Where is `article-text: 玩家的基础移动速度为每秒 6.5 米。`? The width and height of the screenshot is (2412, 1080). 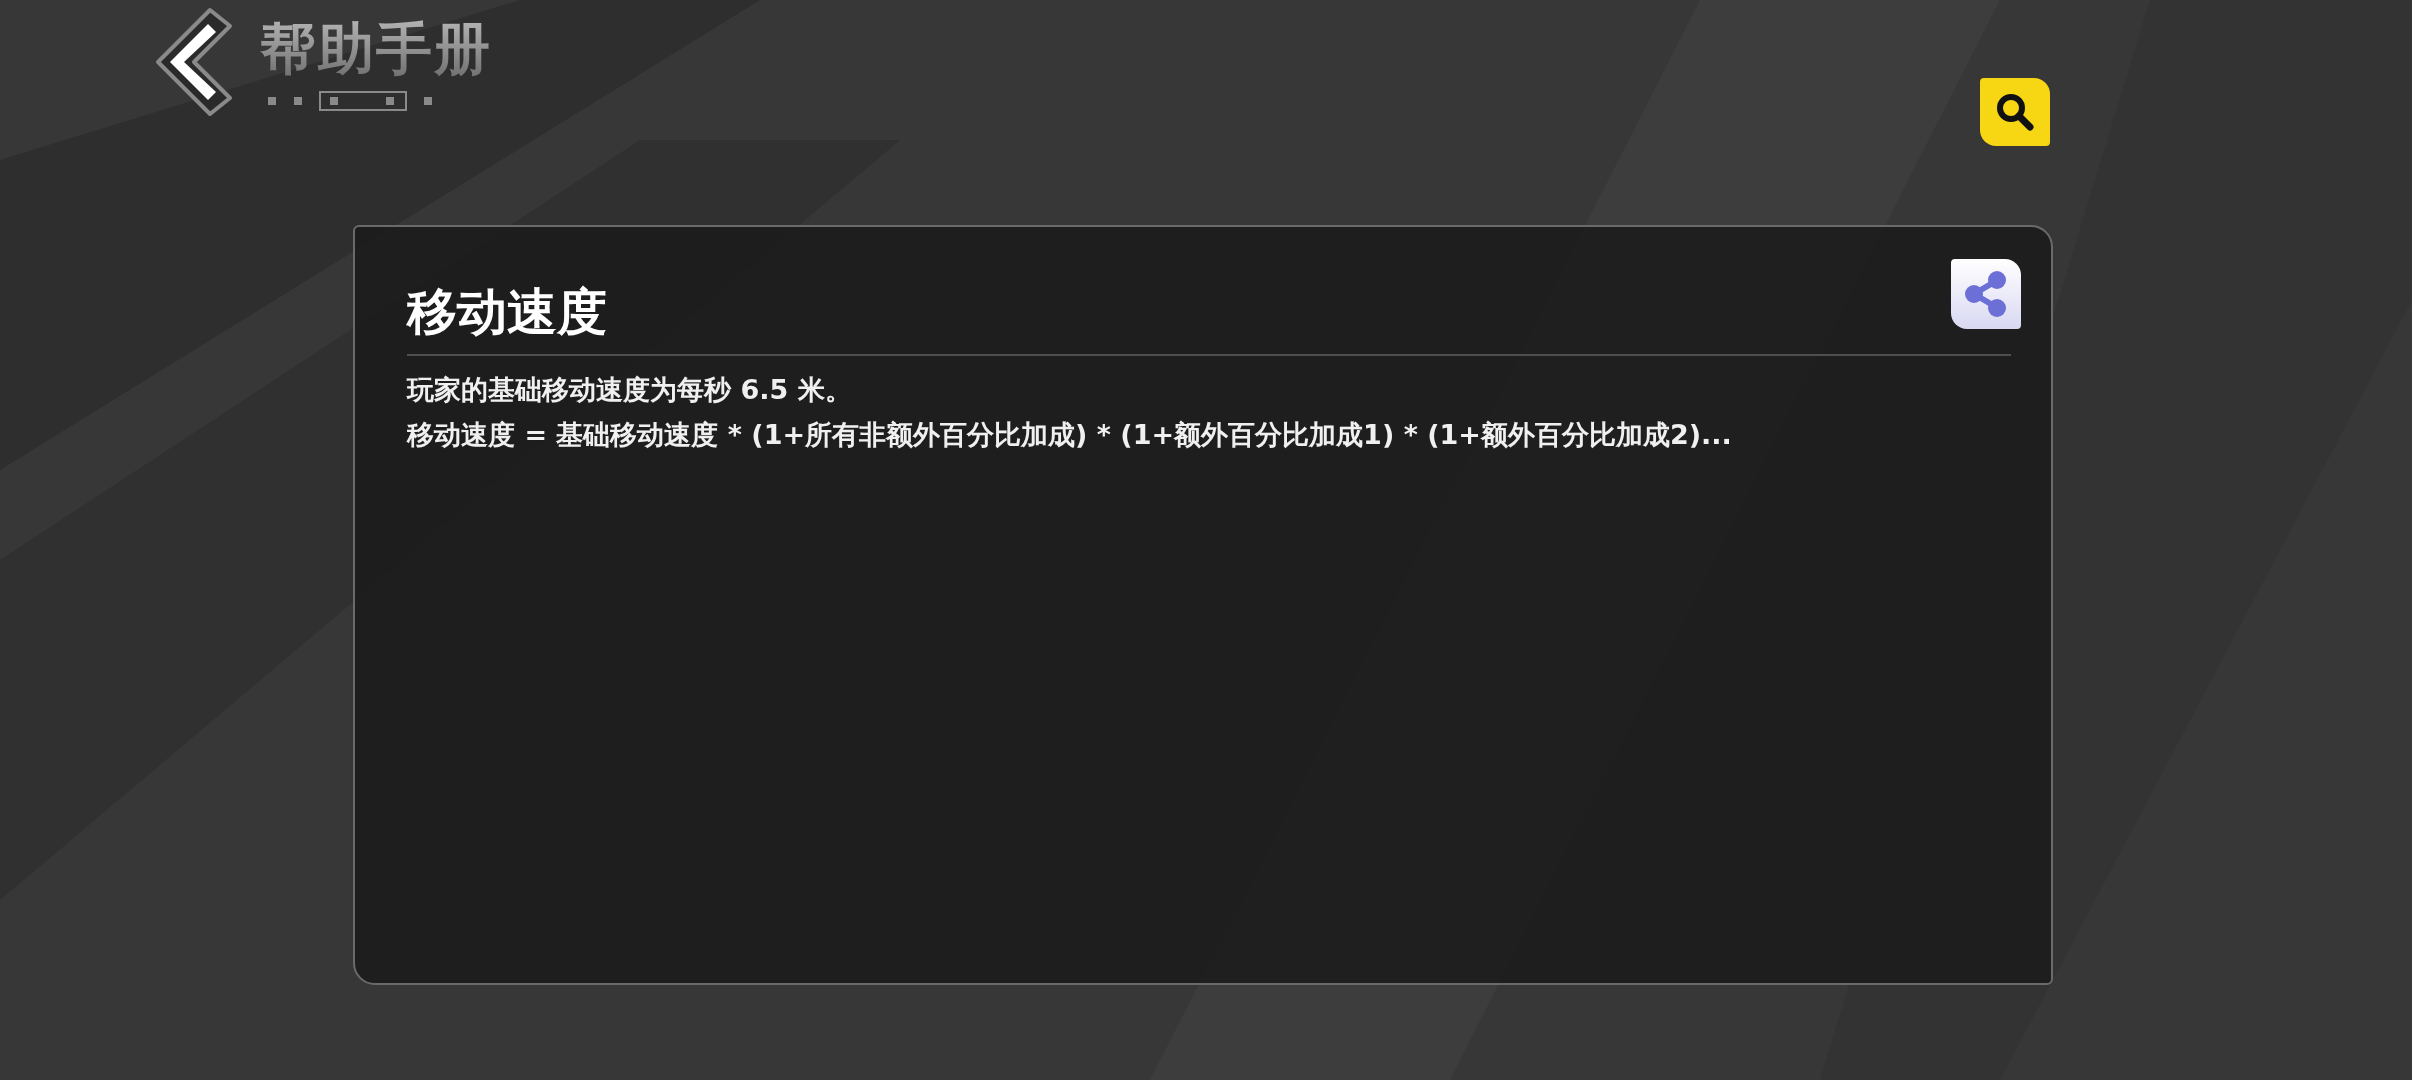
article-text: 玩家的基础移动速度为每秒 6.5 米。 is located at coordinates (630, 389).